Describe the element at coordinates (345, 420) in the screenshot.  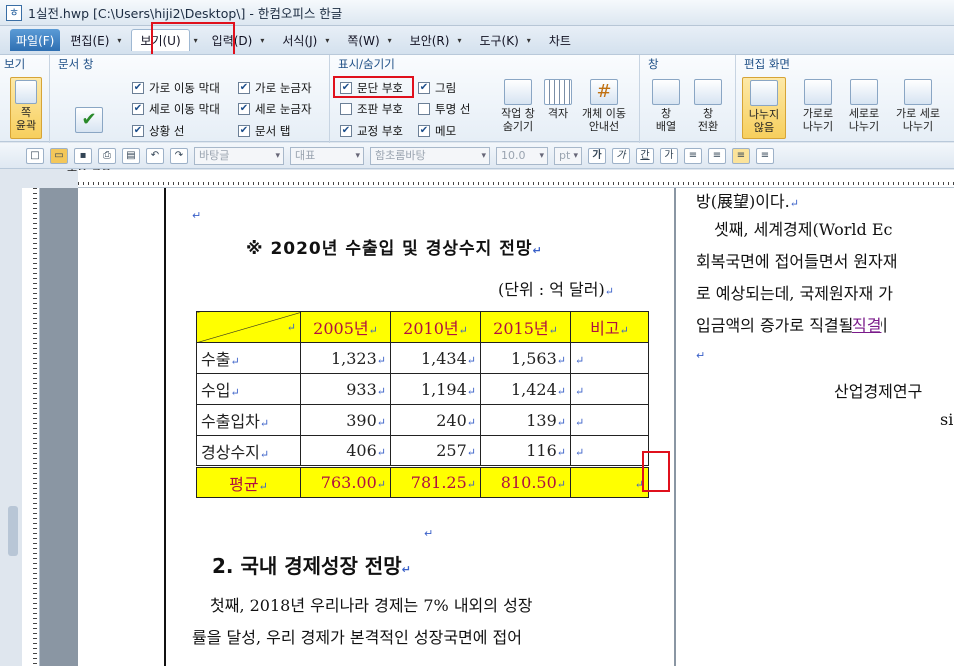
I see `table-cell: 390↵` at that location.